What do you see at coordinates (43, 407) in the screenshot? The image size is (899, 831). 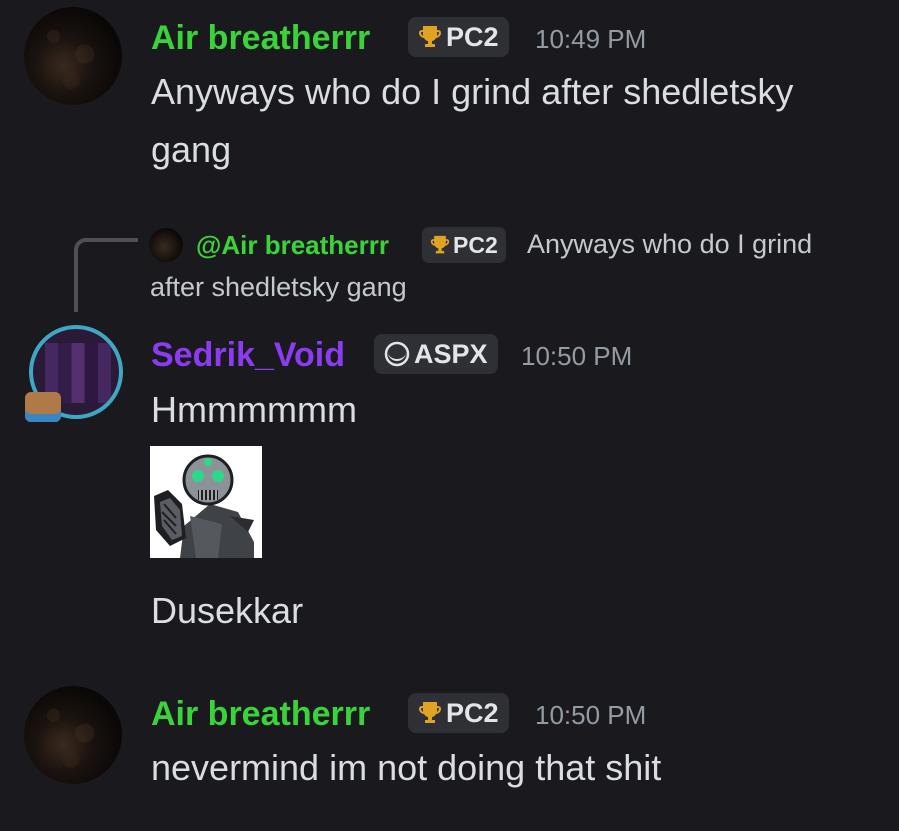 I see `avatar-decoration` at bounding box center [43, 407].